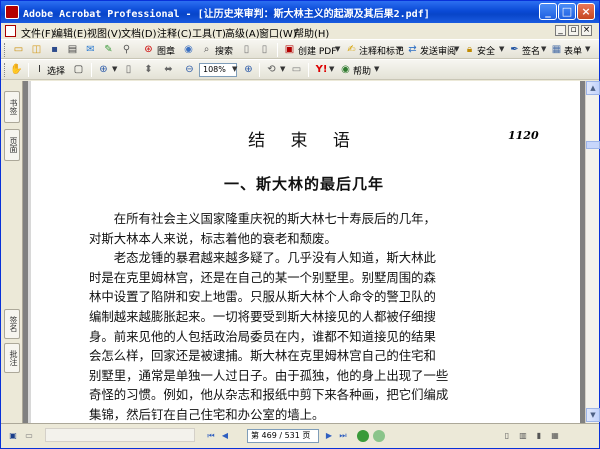 This screenshot has width=600, height=449. Describe the element at coordinates (593, 88) in the screenshot. I see `scroll-up-icon: ▲` at that location.